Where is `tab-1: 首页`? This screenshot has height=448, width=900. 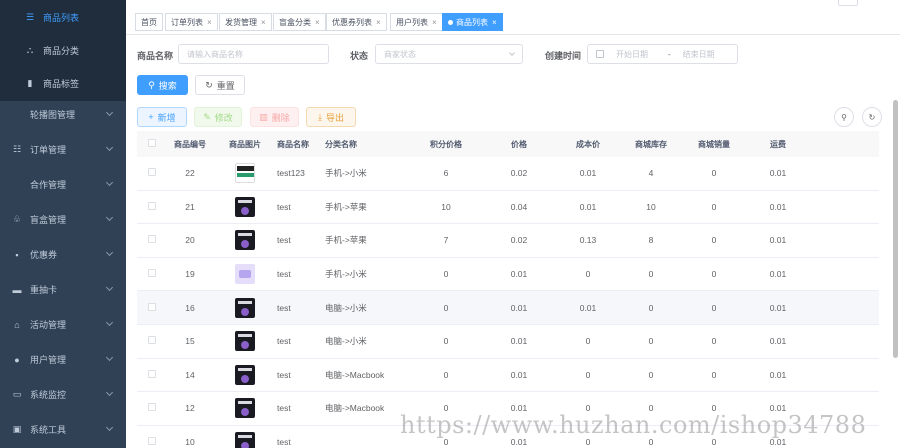
tab-1: 首页 is located at coordinates (149, 22).